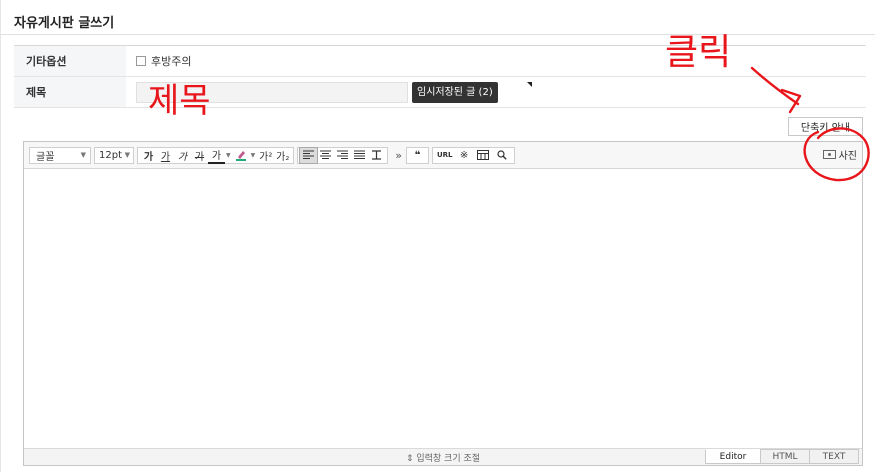 Image resolution: width=875 pixels, height=472 pixels. What do you see at coordinates (847, 156) in the screenshot?
I see `photo-button-label: 사진` at bounding box center [847, 156].